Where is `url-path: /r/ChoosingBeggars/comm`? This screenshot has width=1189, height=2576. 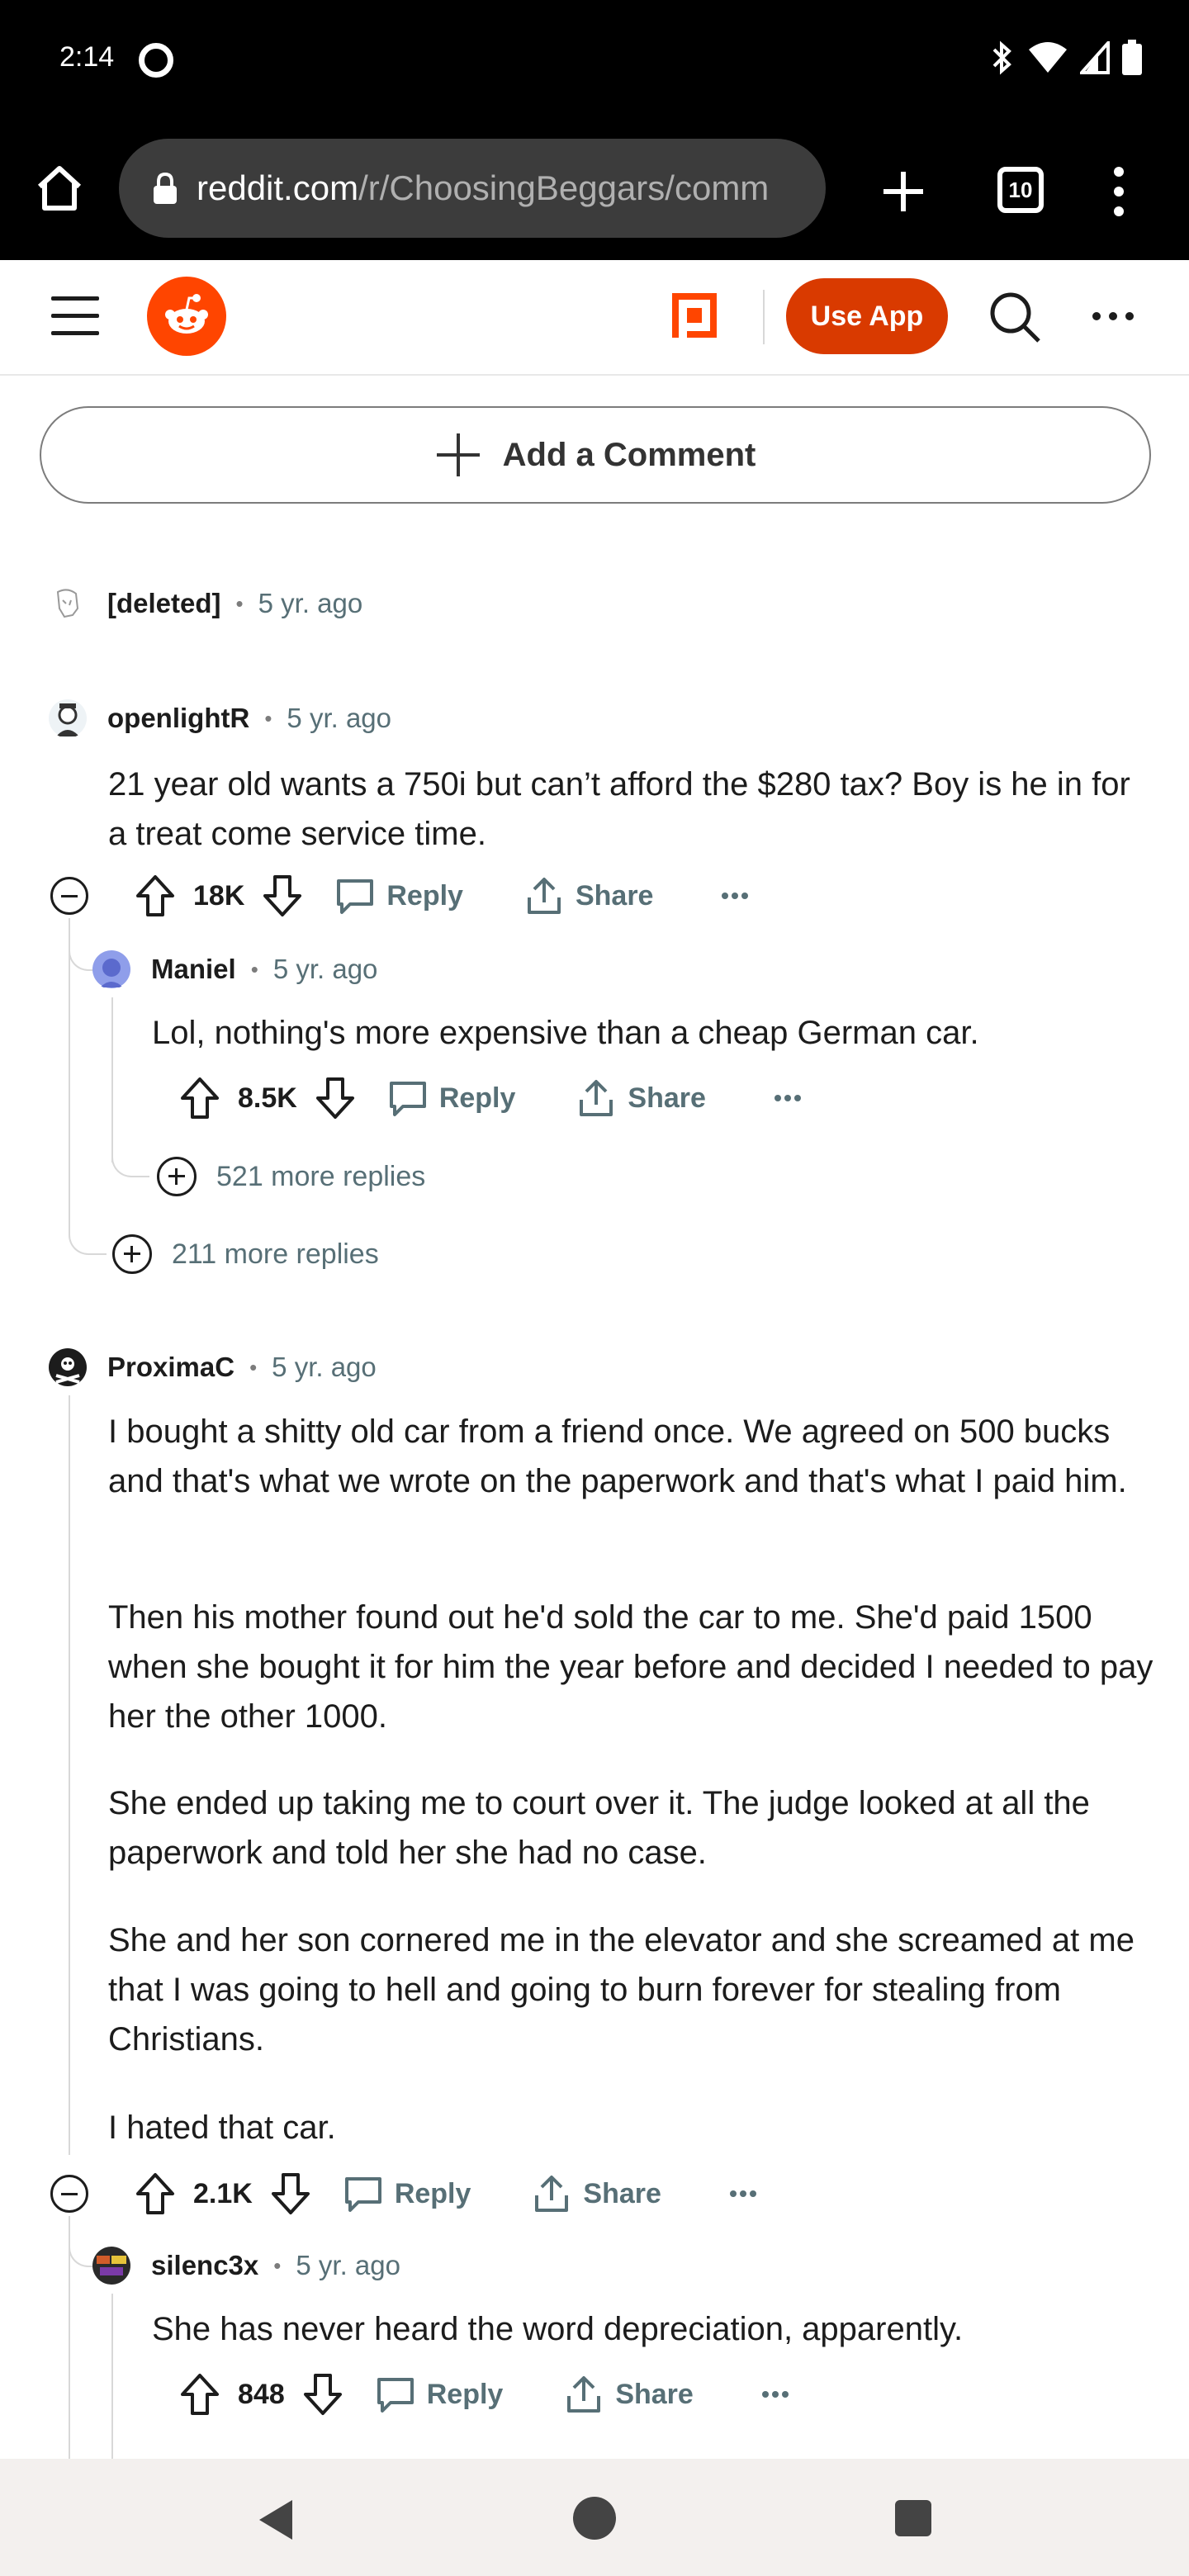 url-path: /r/ChoosingBeggars/comm is located at coordinates (564, 187).